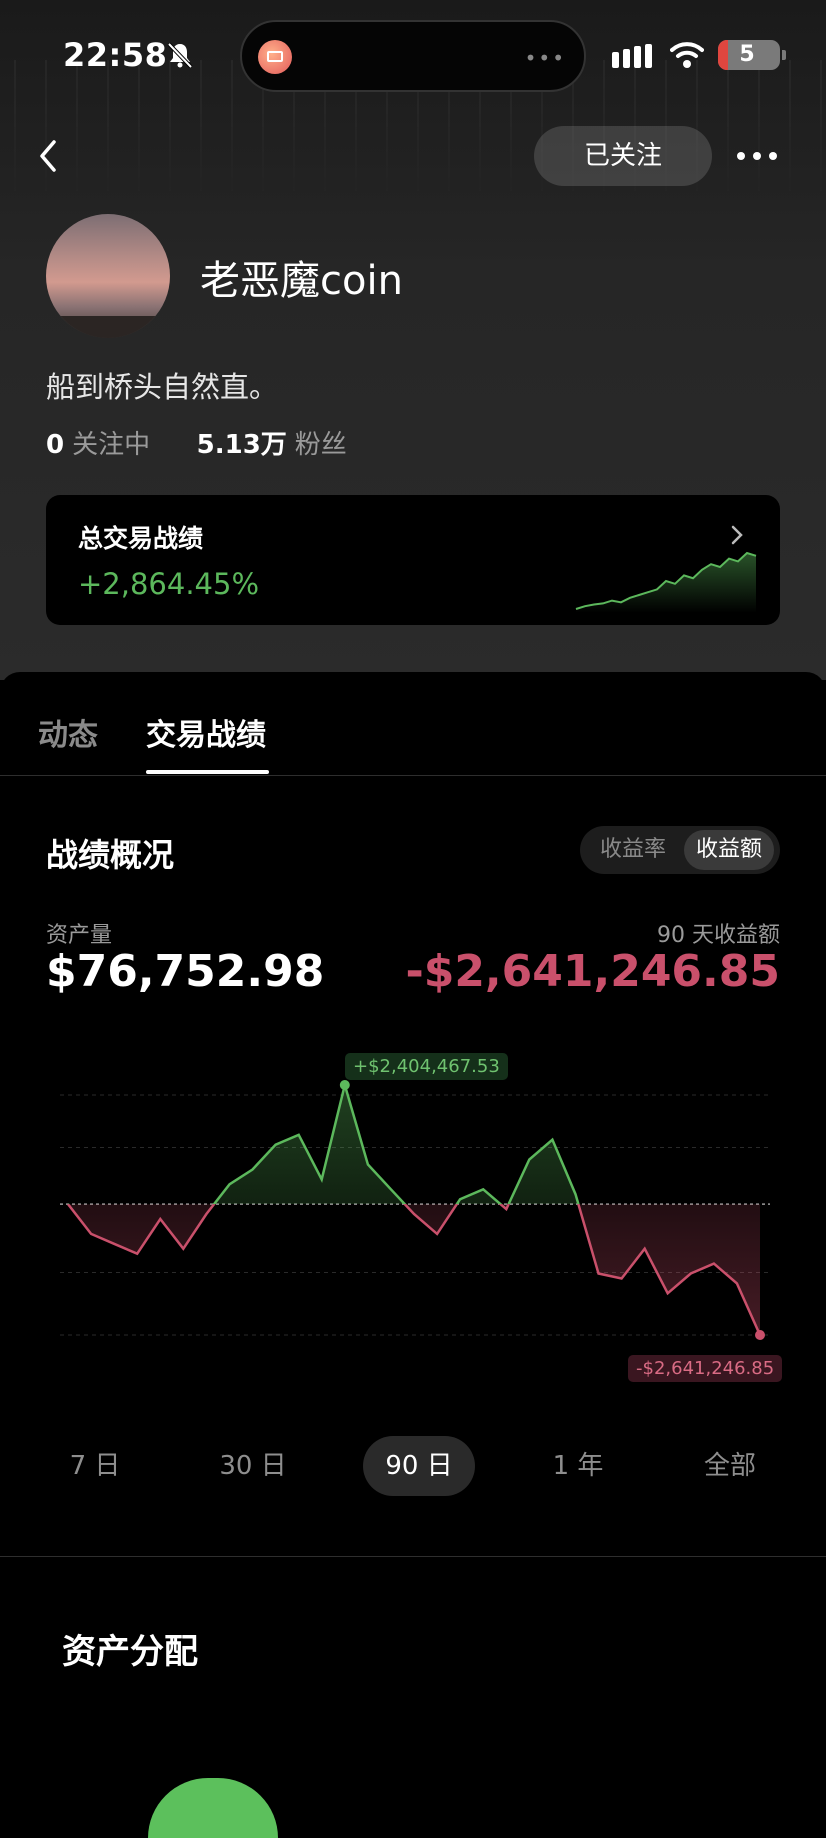  Describe the element at coordinates (115, 55) in the screenshot. I see `status-time: 22:58` at that location.